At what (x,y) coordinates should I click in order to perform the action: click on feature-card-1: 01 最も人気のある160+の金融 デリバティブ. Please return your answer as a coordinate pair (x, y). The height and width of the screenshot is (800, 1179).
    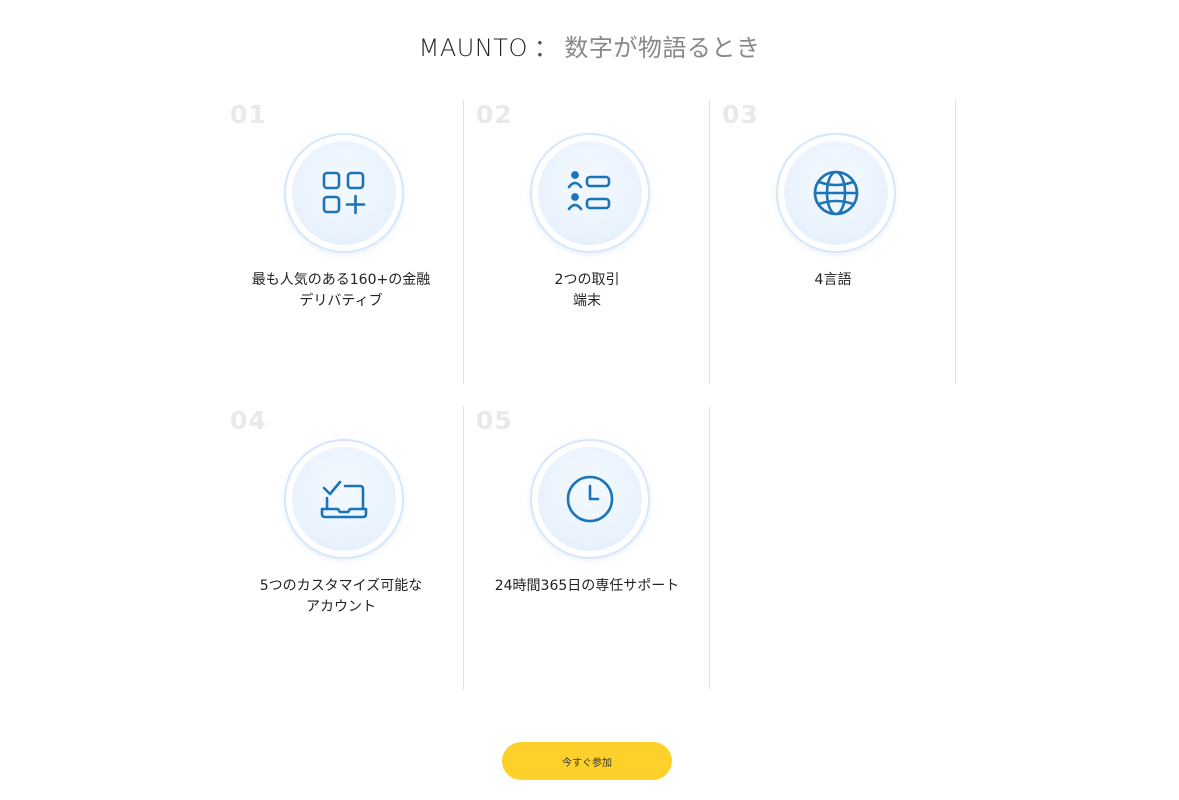
    Looking at the image, I should click on (341, 242).